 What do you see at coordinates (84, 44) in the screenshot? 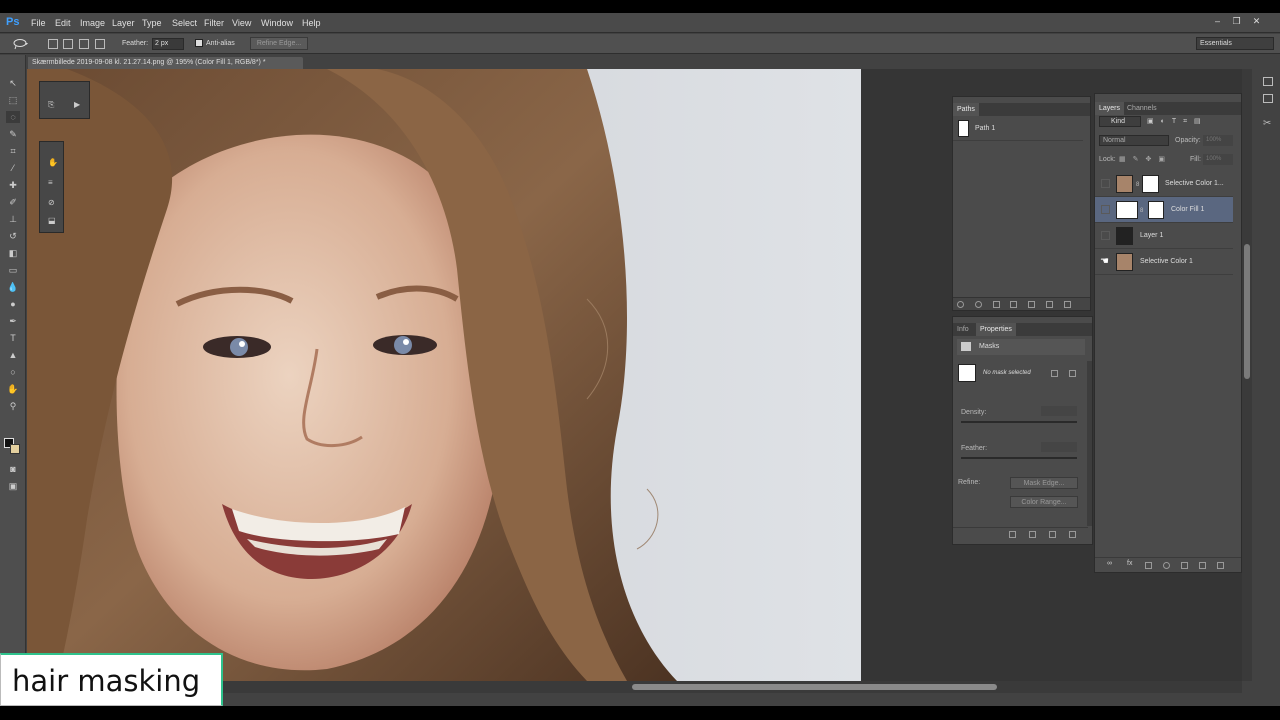
I see `subtract-selection-icon` at bounding box center [84, 44].